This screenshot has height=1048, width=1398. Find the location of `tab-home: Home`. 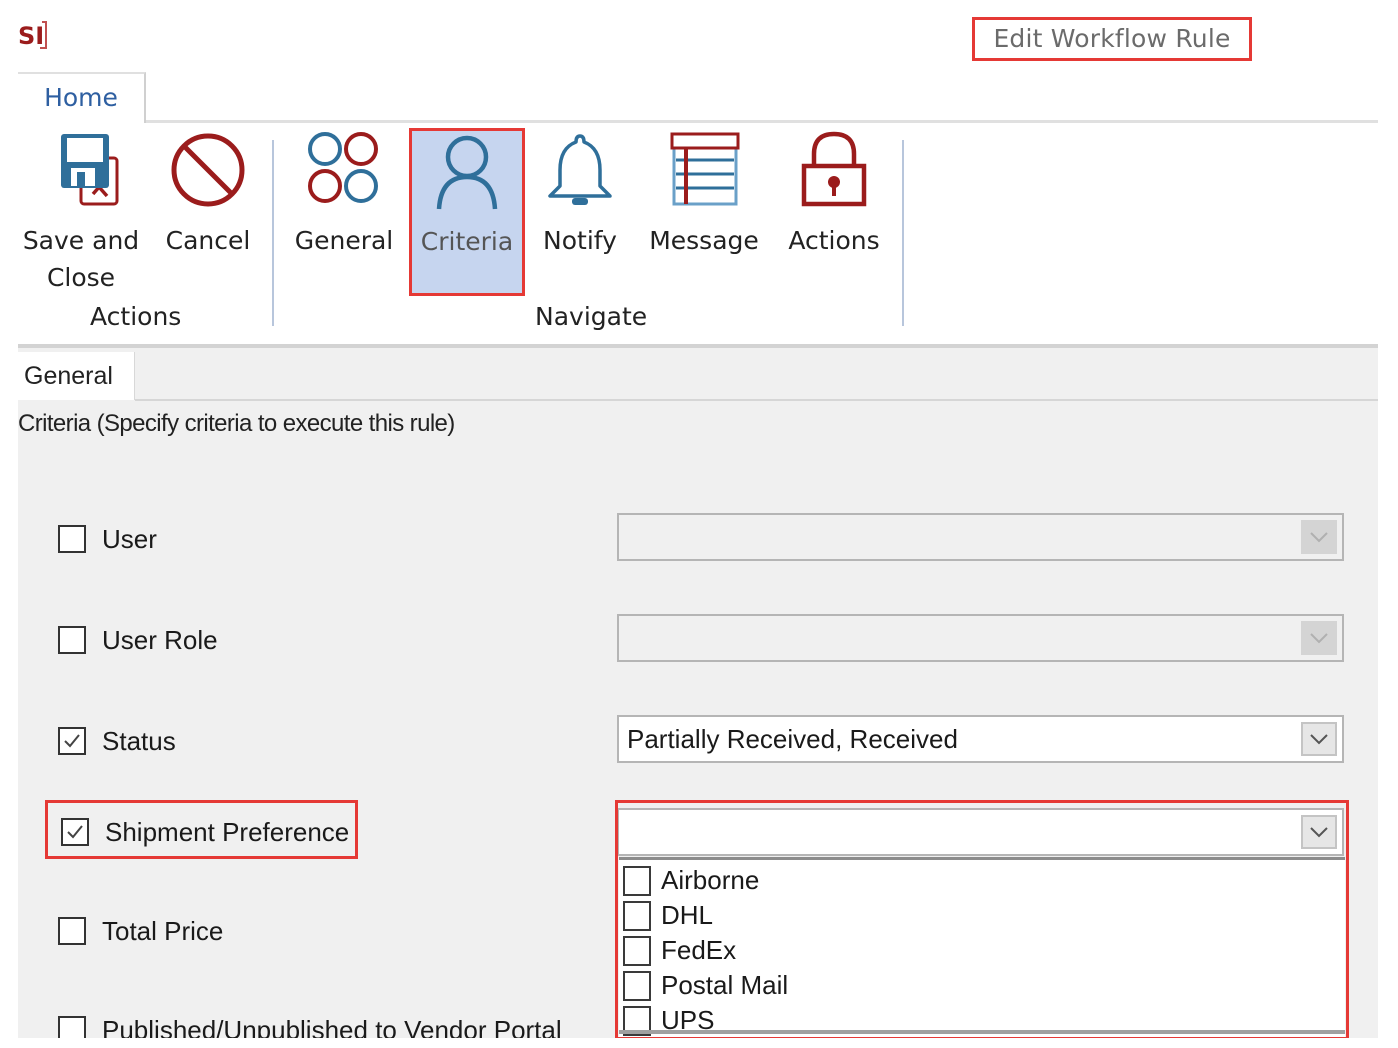

tab-home: Home is located at coordinates (82, 97).